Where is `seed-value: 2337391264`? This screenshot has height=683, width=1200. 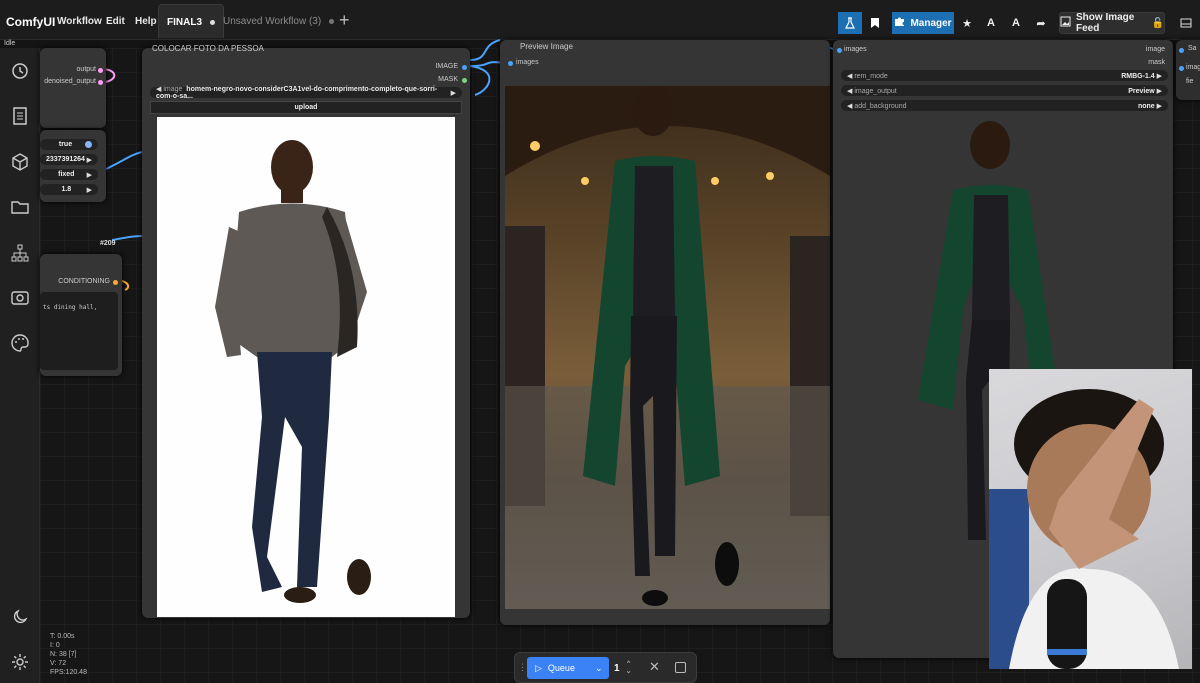 seed-value: 2337391264 is located at coordinates (65, 159).